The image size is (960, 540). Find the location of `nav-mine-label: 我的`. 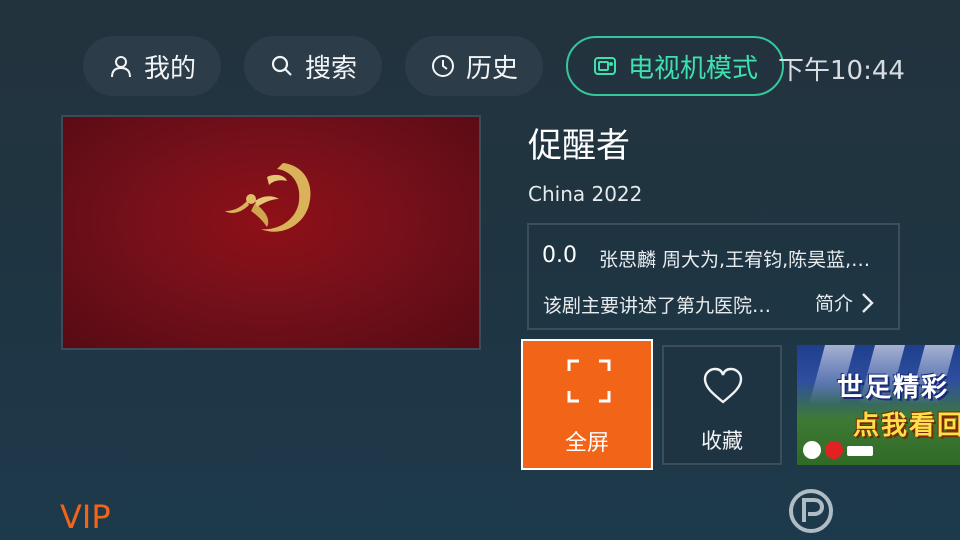

nav-mine-label: 我的 is located at coordinates (169, 68).